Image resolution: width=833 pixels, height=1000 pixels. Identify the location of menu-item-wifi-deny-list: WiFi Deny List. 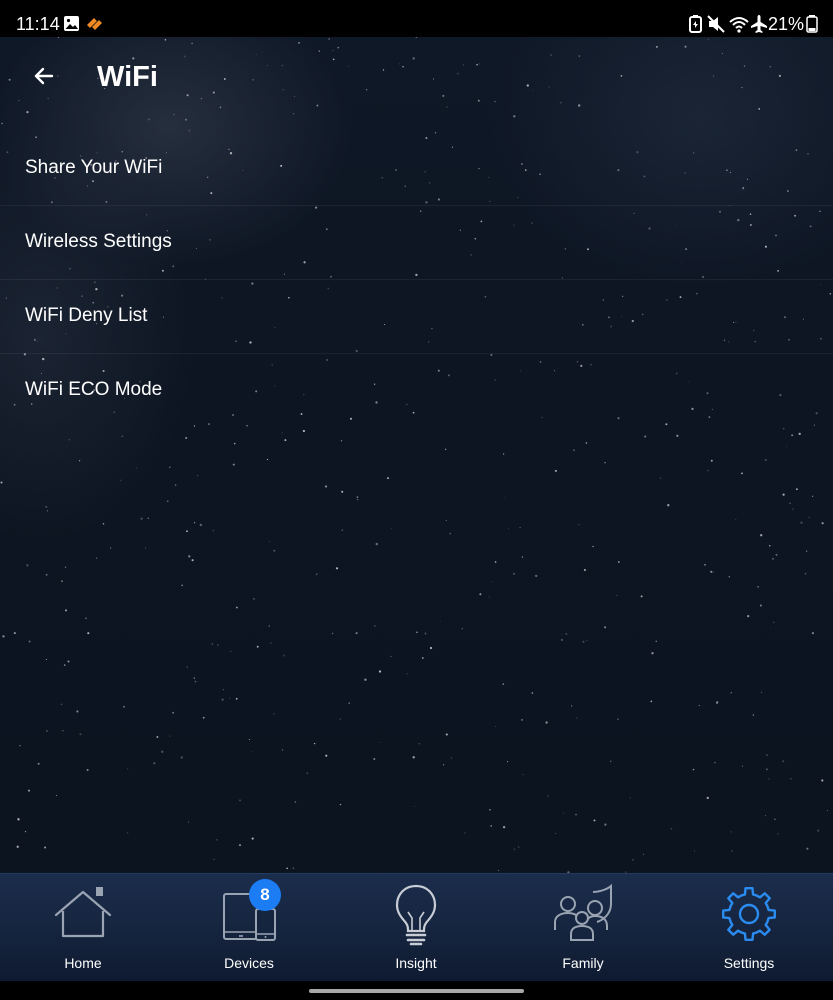
(416, 317).